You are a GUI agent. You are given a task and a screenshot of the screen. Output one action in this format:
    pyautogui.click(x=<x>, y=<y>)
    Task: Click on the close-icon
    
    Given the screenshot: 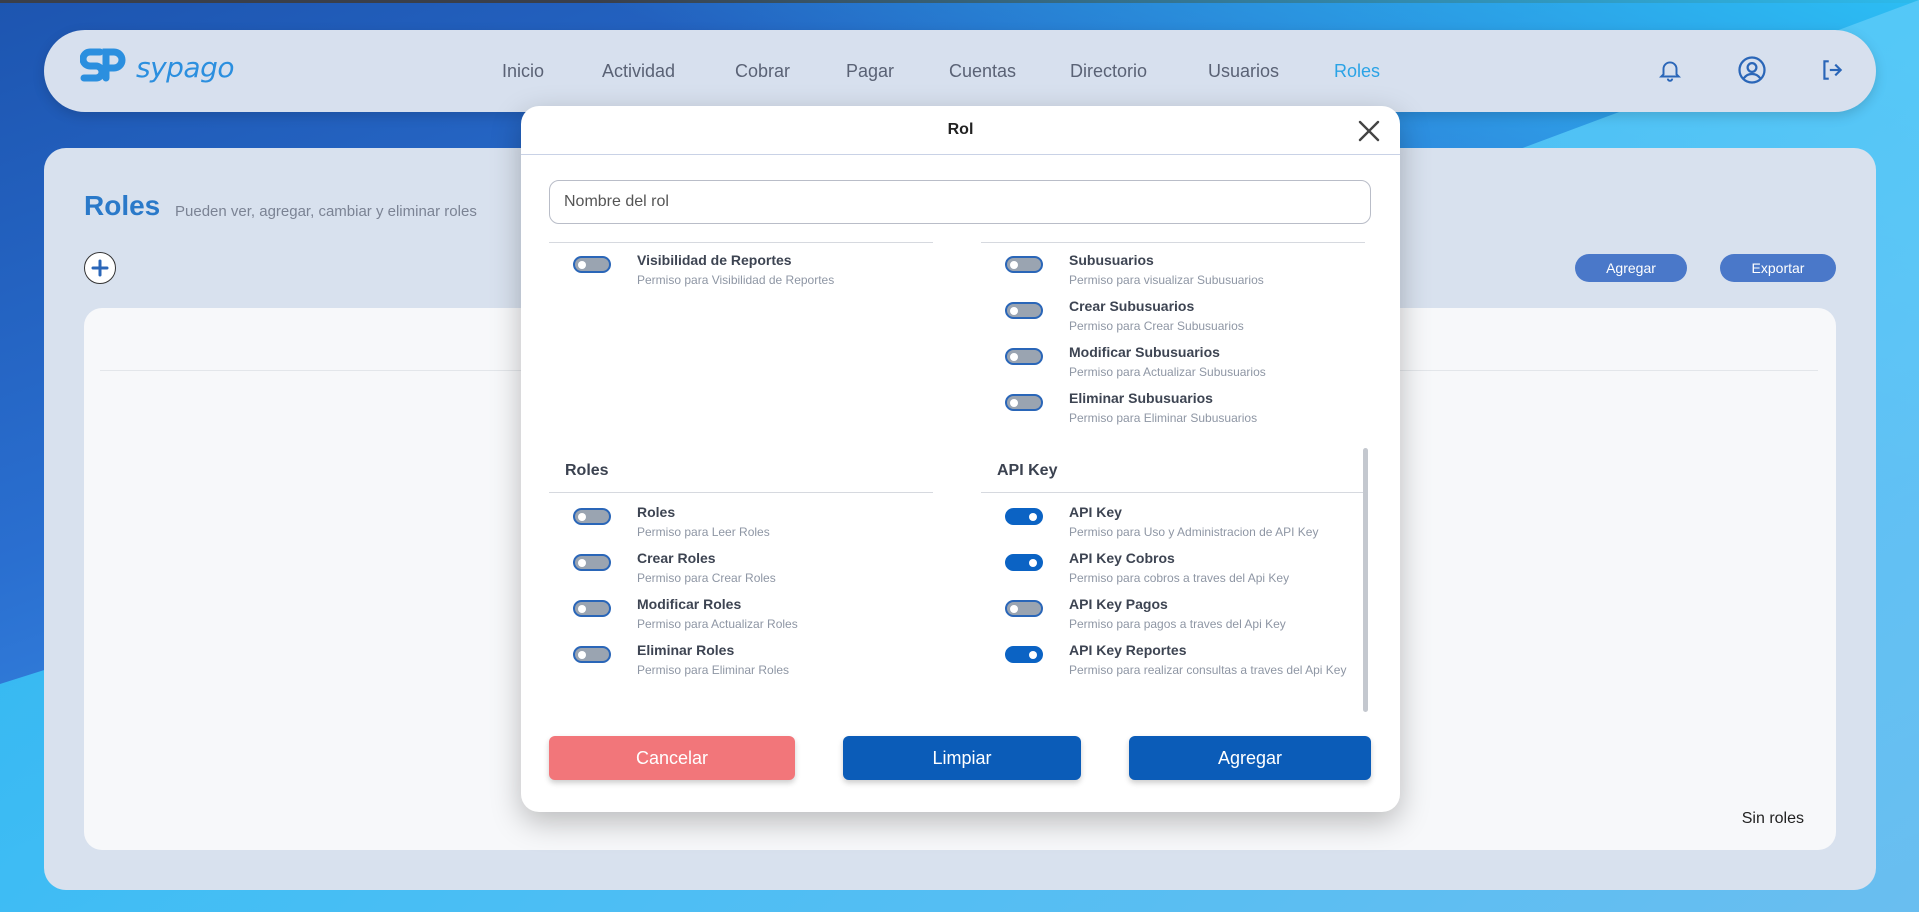 What is the action you would take?
    pyautogui.click(x=1369, y=131)
    